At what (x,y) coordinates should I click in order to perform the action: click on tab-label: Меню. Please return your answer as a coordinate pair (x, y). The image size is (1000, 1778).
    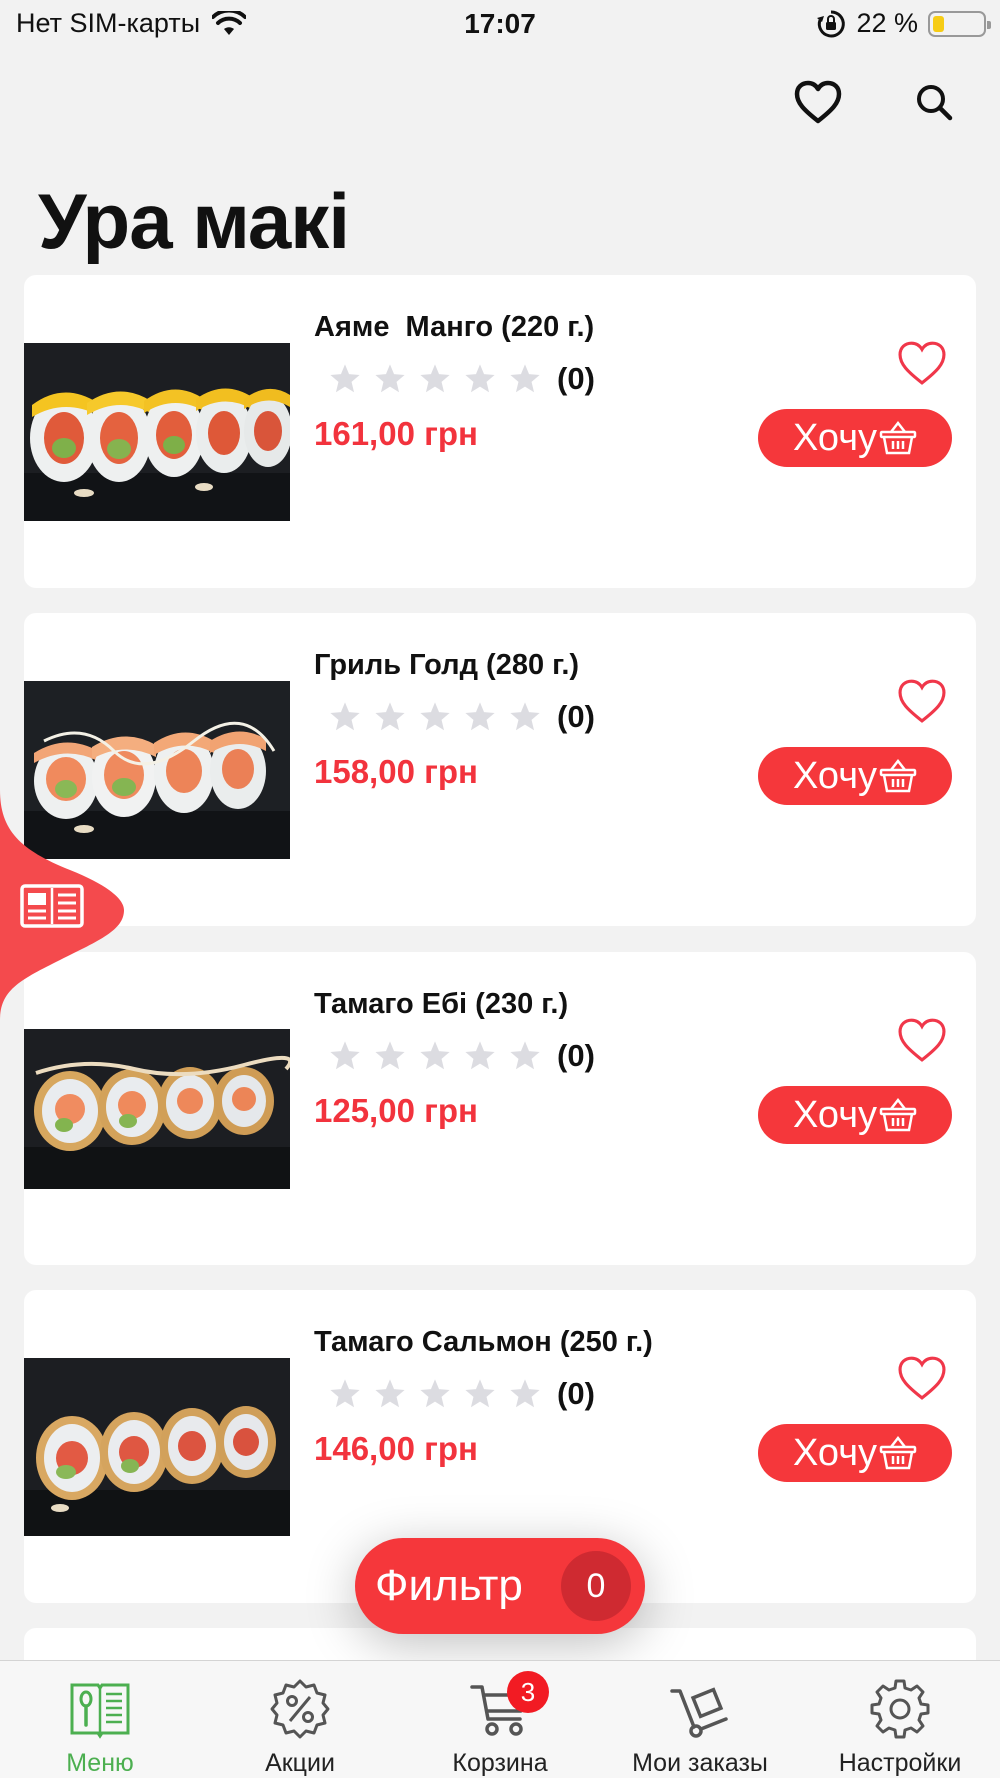
    Looking at the image, I should click on (100, 1763).